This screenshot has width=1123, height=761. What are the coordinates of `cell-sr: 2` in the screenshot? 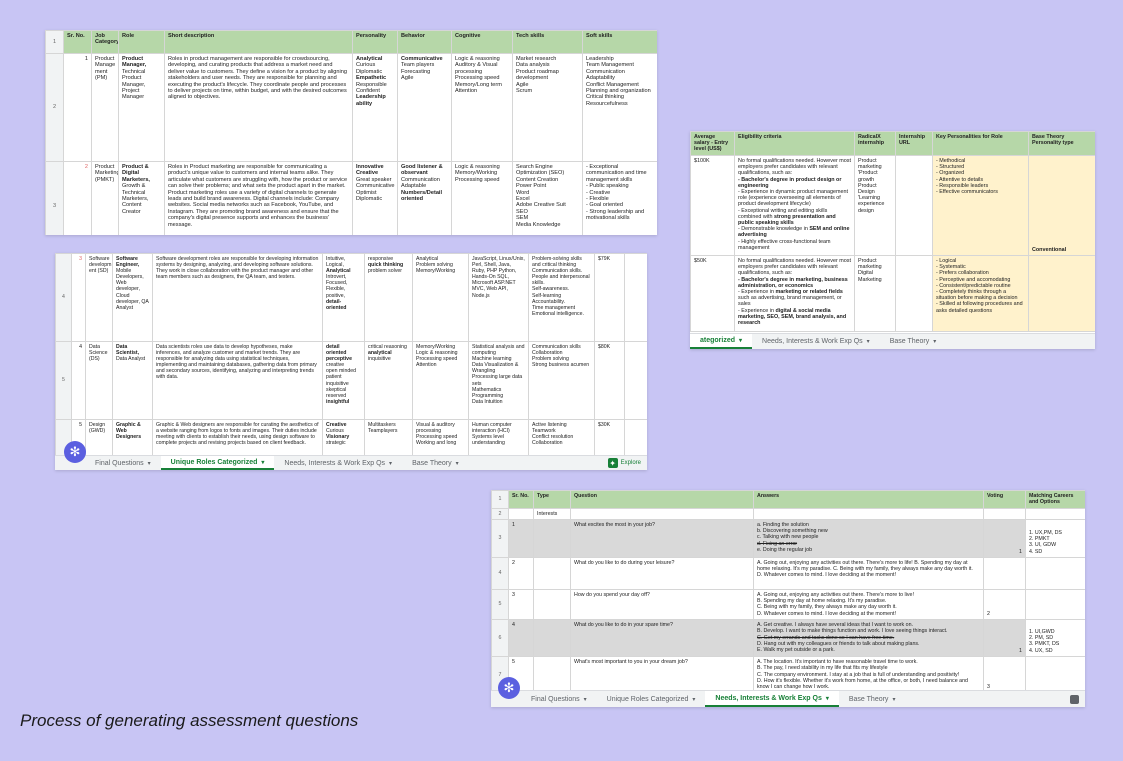 It's located at (521, 573).